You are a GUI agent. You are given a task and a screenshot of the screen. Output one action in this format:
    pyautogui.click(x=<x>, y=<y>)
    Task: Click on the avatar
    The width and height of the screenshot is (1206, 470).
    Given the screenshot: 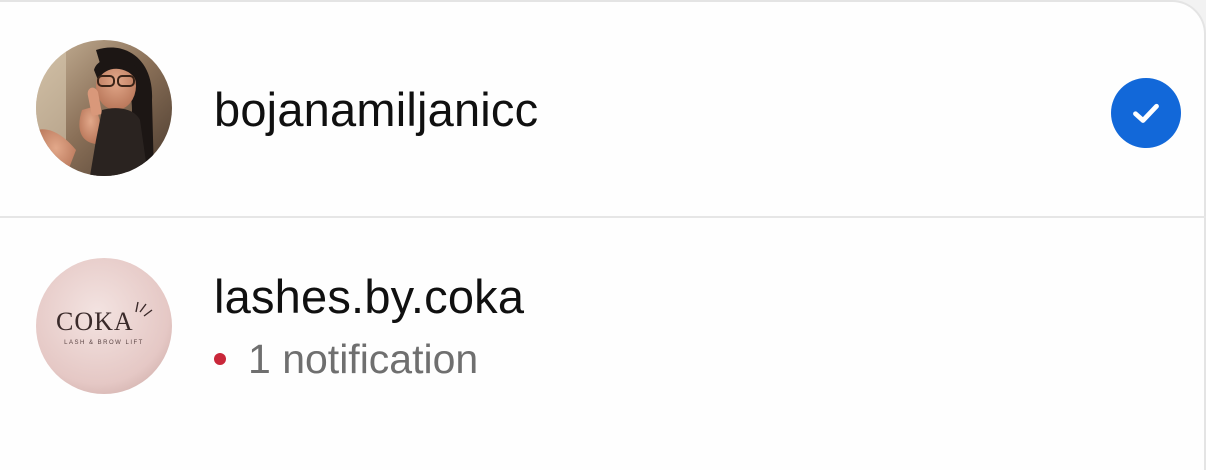 What is the action you would take?
    pyautogui.click(x=104, y=108)
    